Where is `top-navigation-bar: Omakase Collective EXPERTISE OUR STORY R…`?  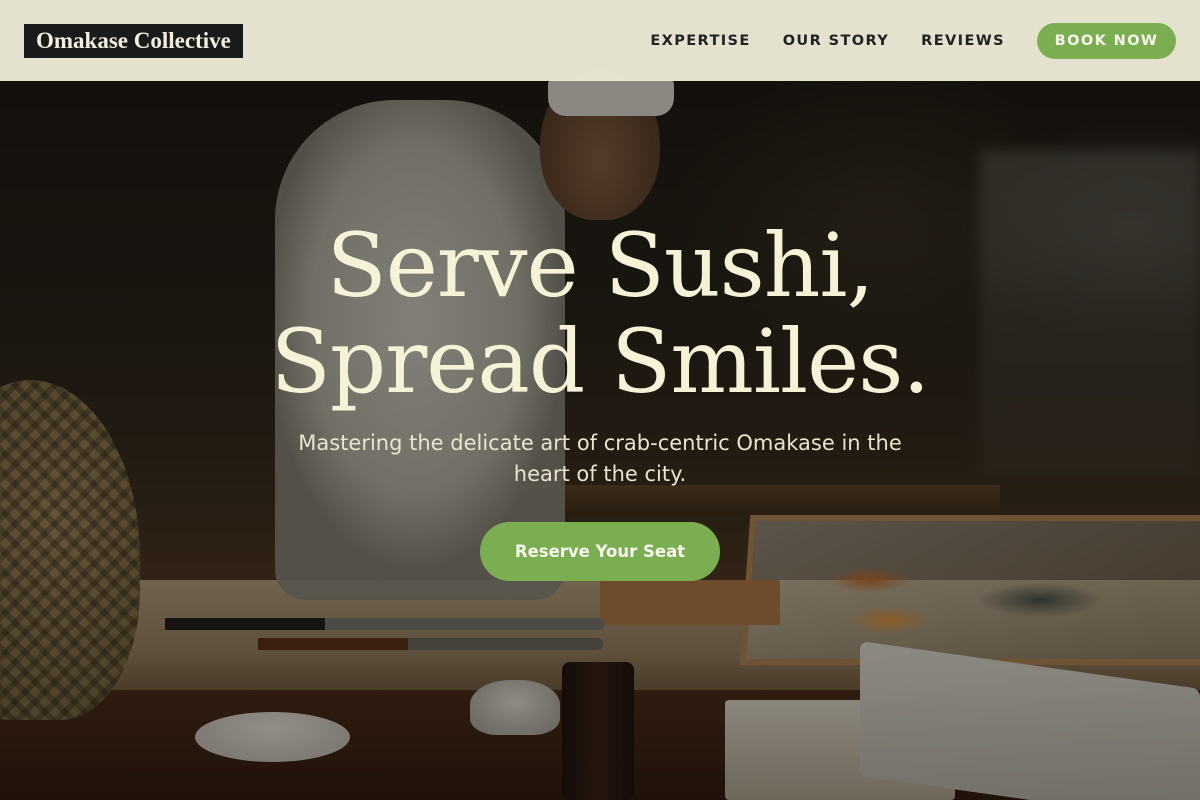 top-navigation-bar: Omakase Collective EXPERTISE OUR STORY R… is located at coordinates (600, 40).